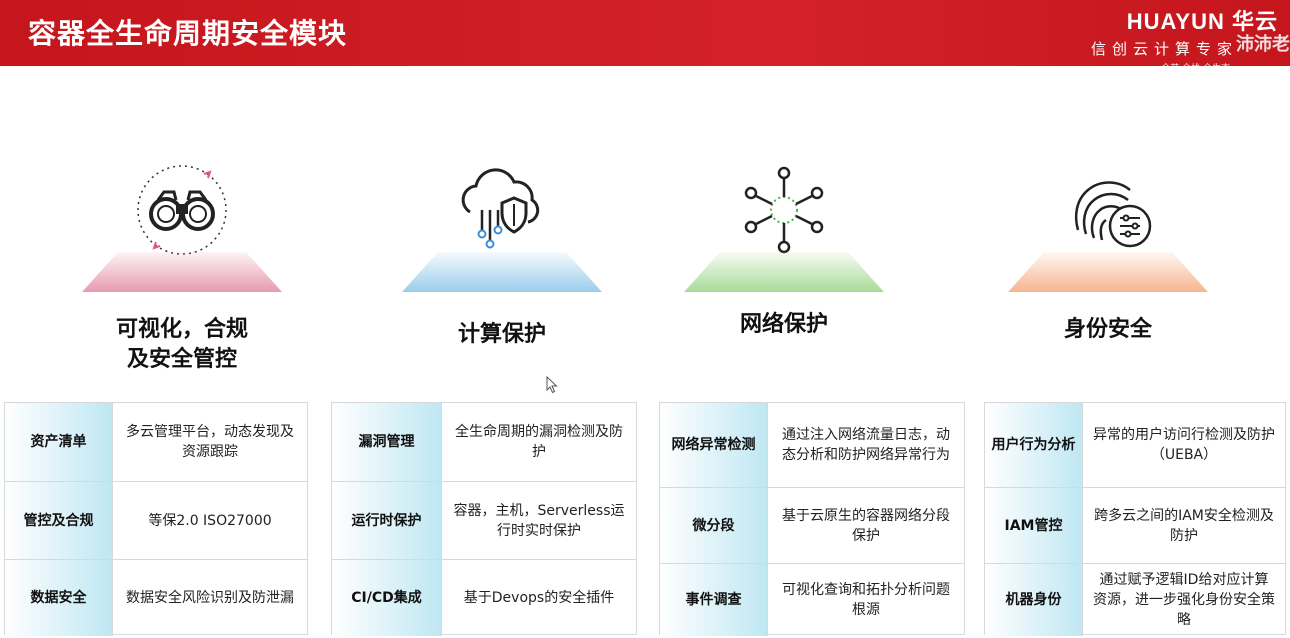  I want to click on column-title: 可视化，合规 及安全管控, so click(181, 344).